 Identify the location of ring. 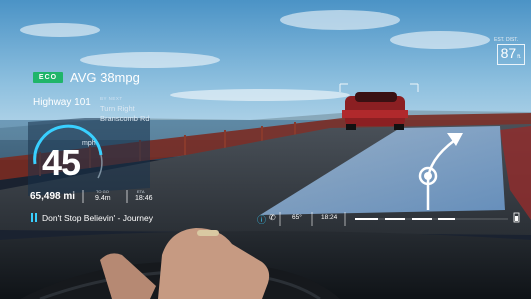
(208, 233).